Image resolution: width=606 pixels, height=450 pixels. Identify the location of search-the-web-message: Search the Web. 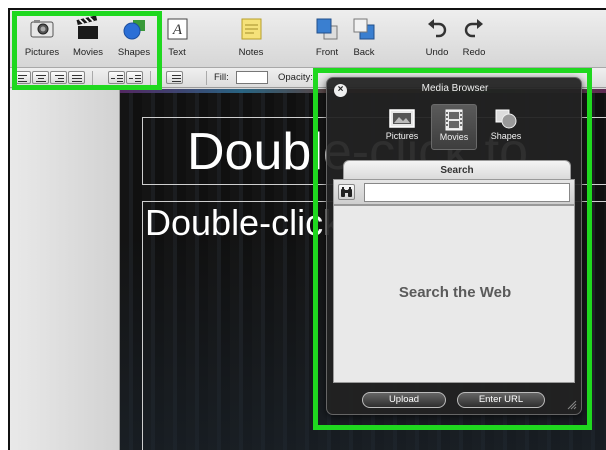
(455, 292).